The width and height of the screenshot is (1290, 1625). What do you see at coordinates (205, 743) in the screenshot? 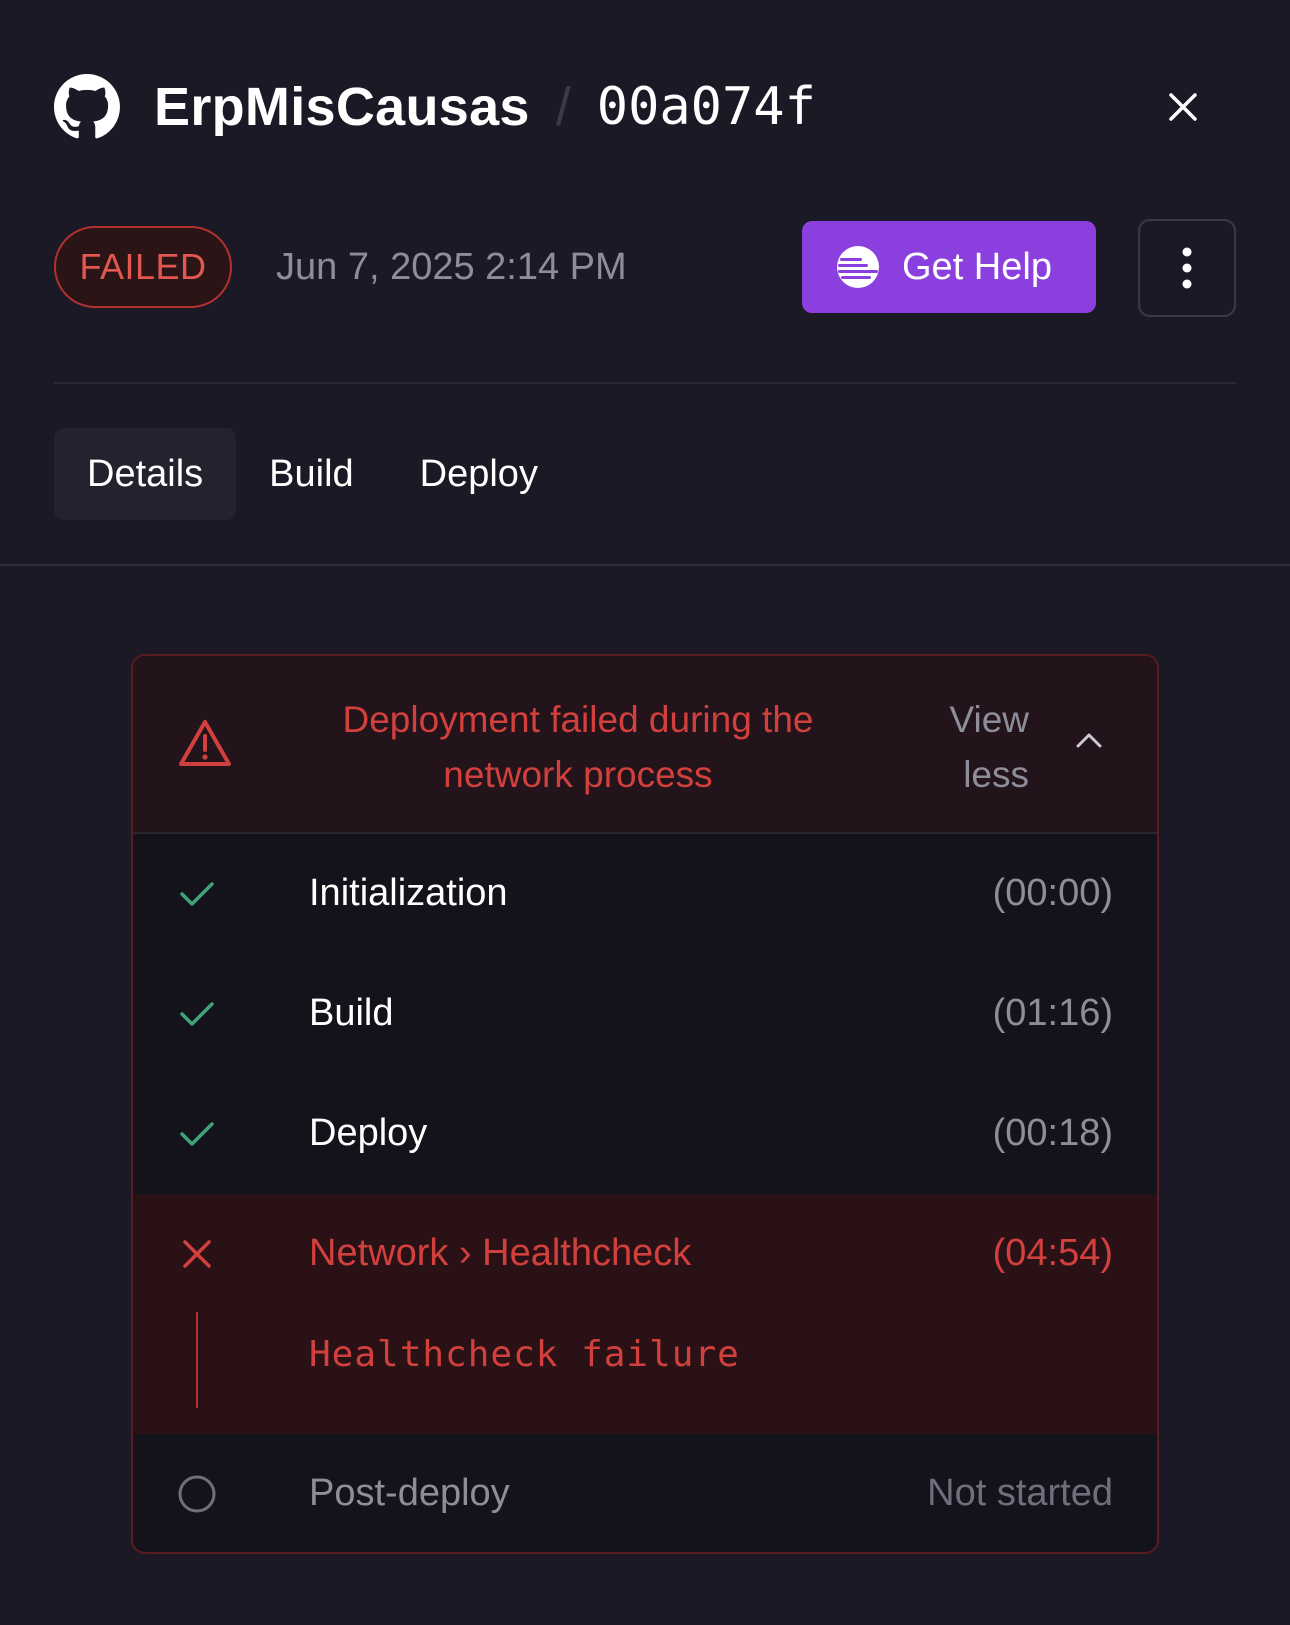
I see `warning-triangle-icon` at bounding box center [205, 743].